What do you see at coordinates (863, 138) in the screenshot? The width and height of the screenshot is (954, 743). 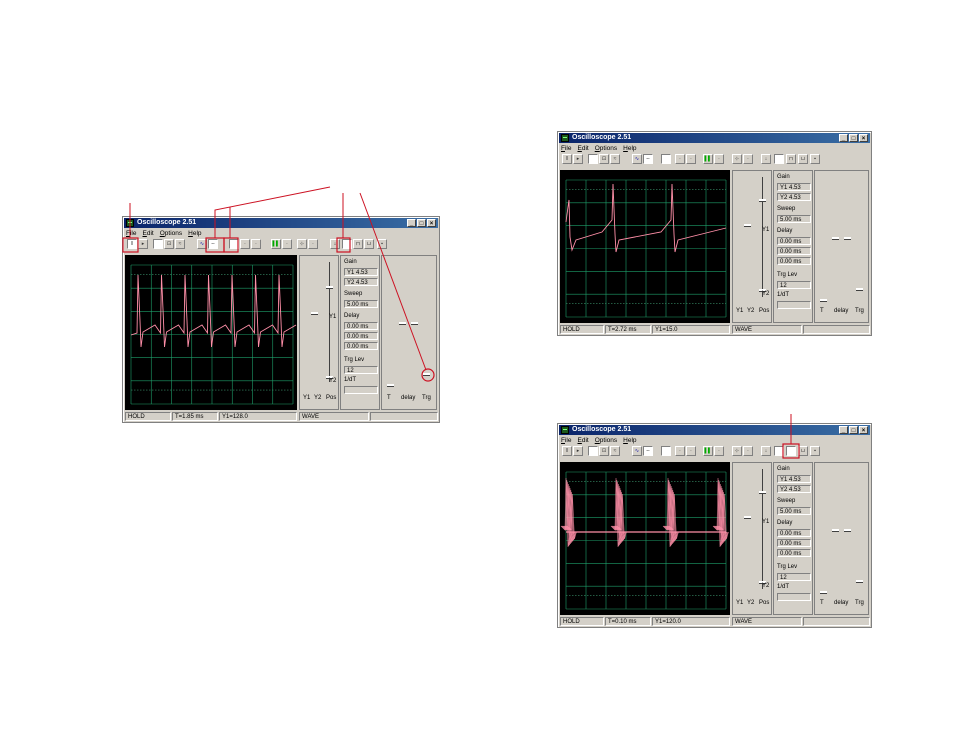 I see `close-button: ×` at bounding box center [863, 138].